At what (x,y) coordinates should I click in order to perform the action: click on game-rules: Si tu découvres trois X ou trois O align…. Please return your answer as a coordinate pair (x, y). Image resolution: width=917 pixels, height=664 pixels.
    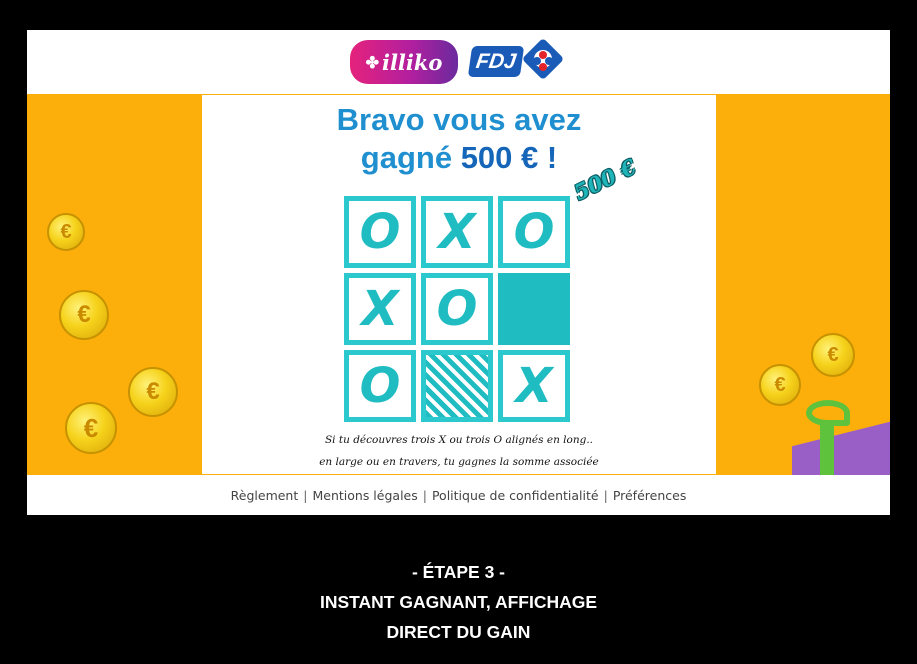
    Looking at the image, I should click on (459, 451).